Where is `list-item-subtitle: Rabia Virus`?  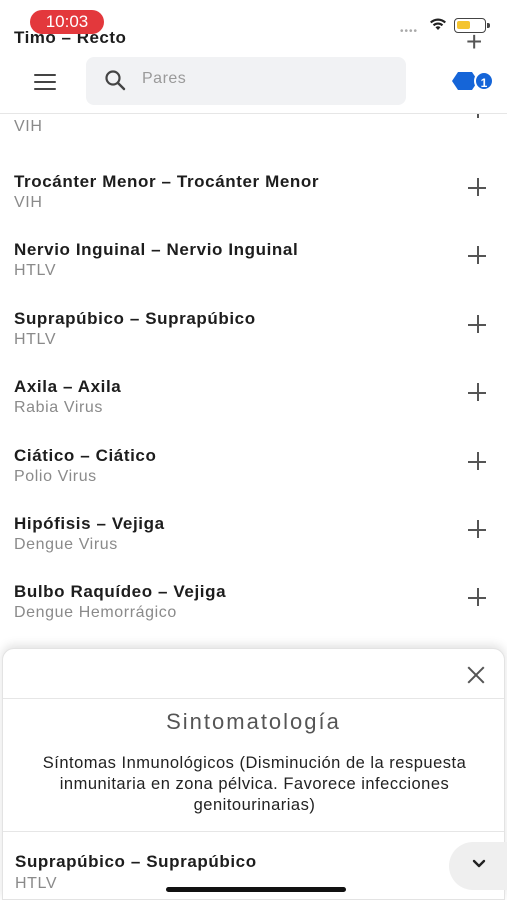
list-item-subtitle: Rabia Virus is located at coordinates (59, 408).